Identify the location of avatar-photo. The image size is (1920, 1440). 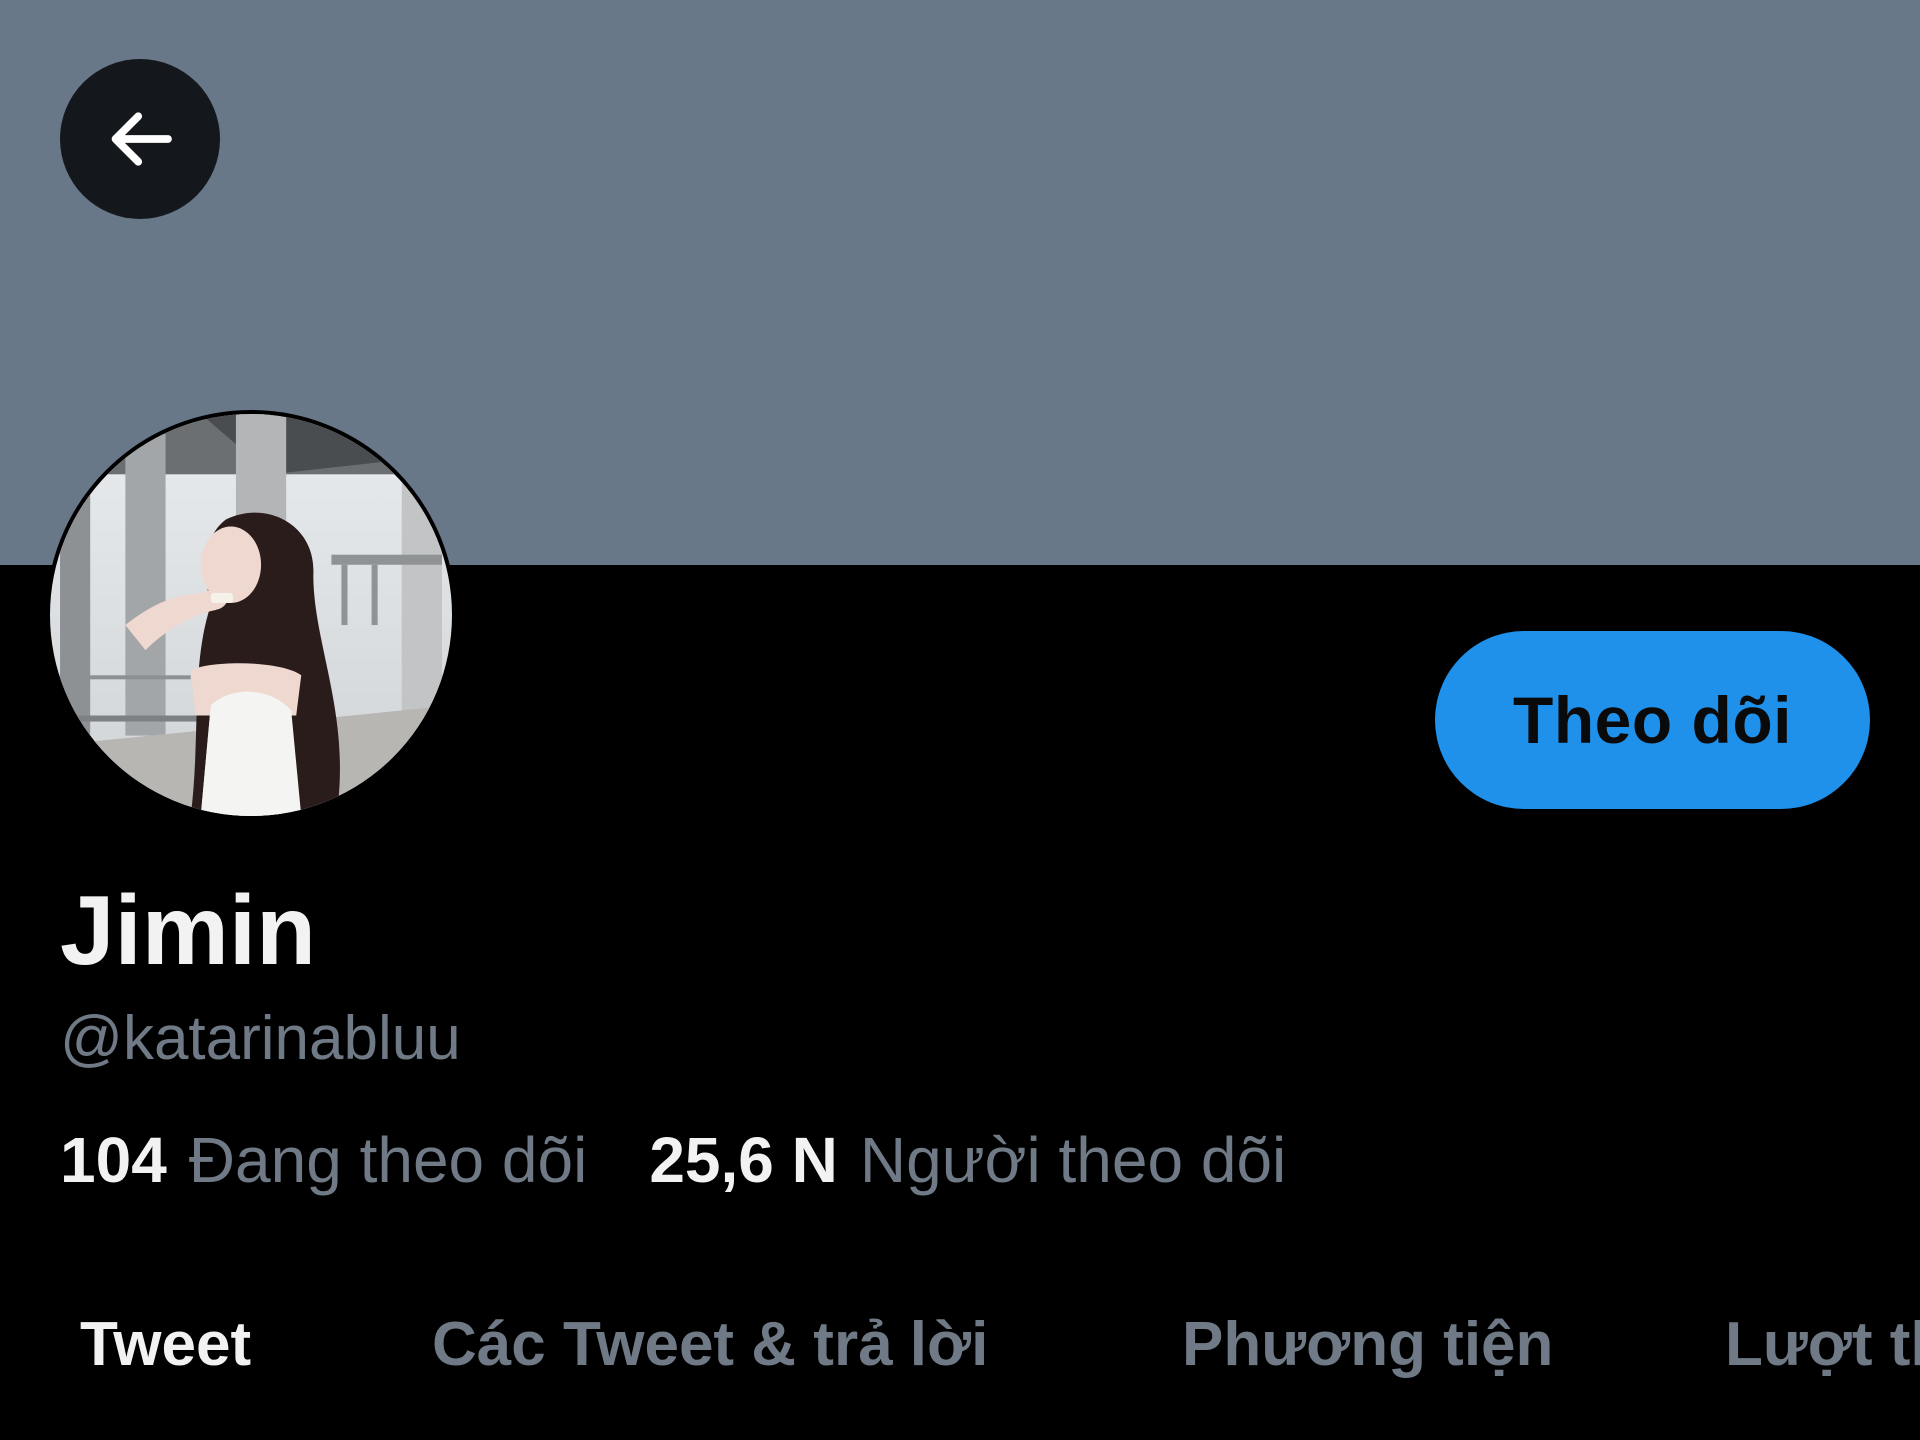
(251, 615).